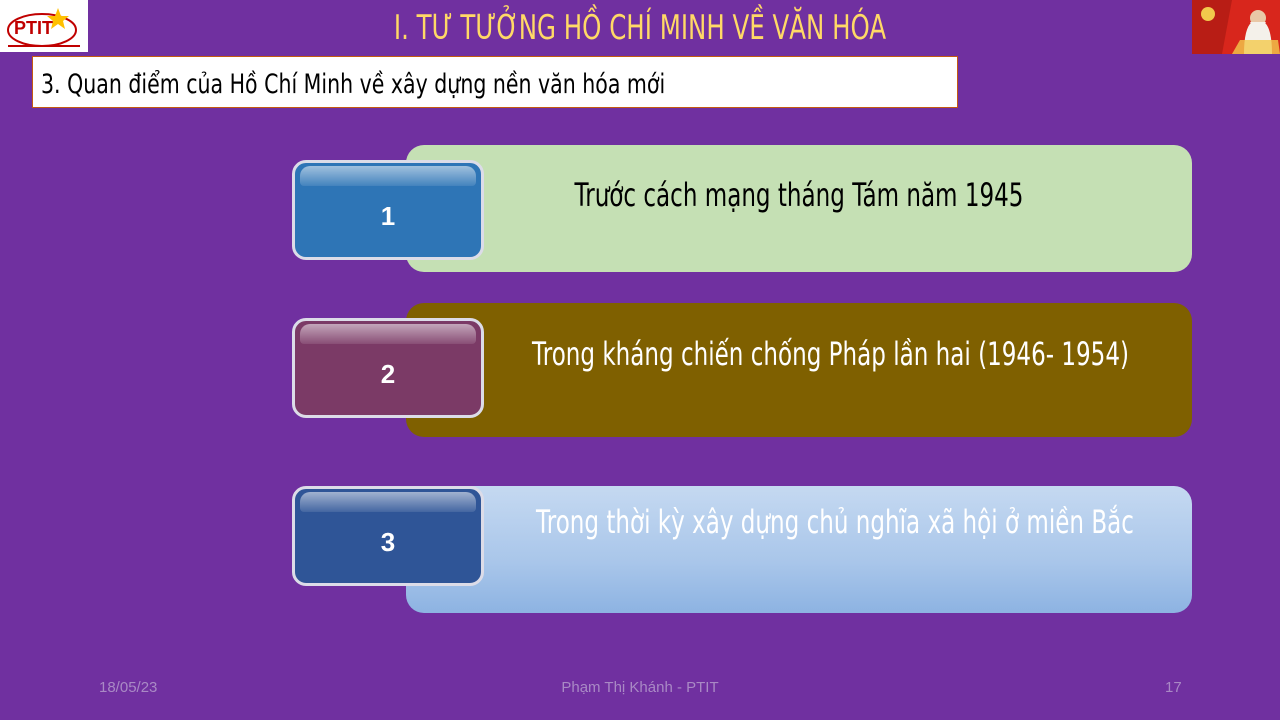  I want to click on number-box-1: 1, so click(388, 210).